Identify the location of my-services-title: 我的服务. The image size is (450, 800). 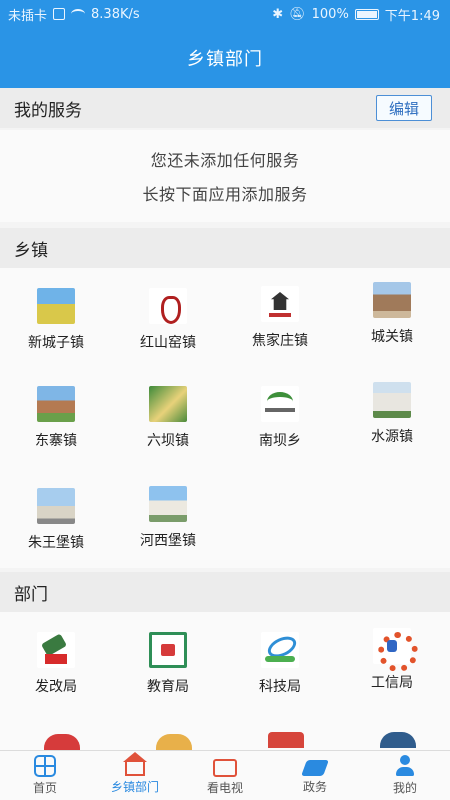
(48, 110).